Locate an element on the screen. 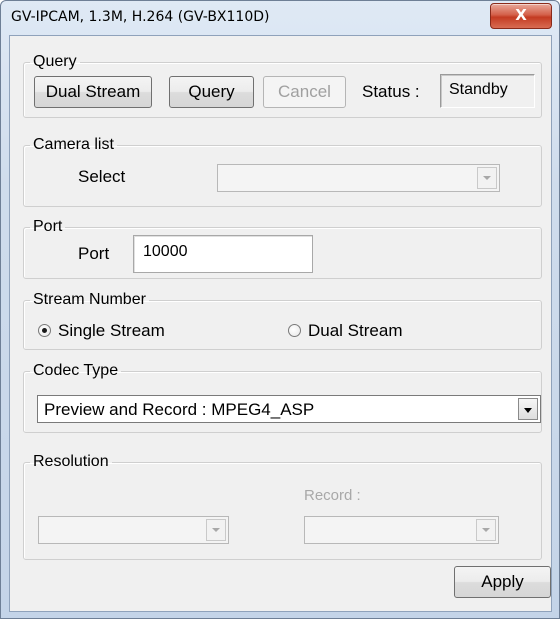 This screenshot has height=619, width=560. query-group-label: Query is located at coordinates (55, 61).